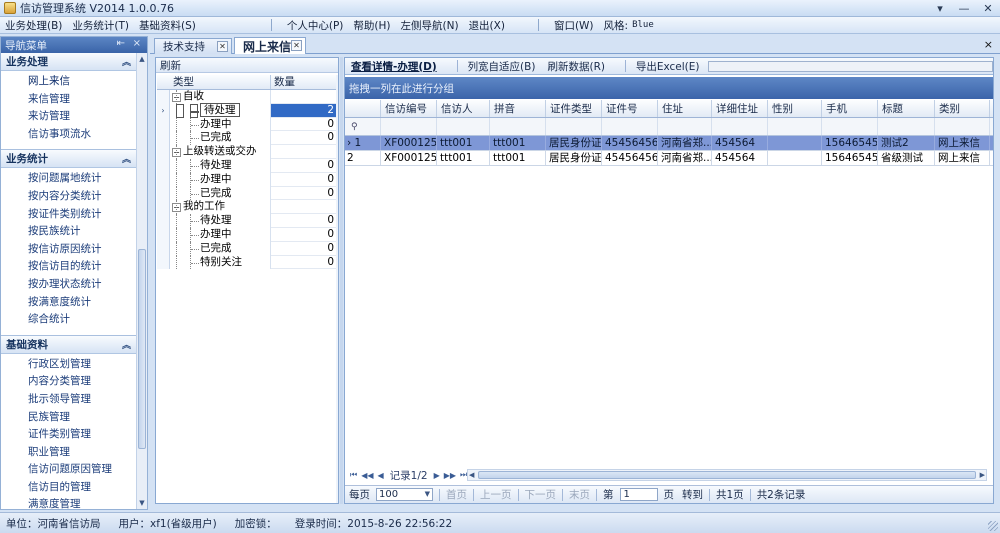 The height and width of the screenshot is (533, 1000). Describe the element at coordinates (100, 25) in the screenshot. I see `menu-statistics: 业务统计(T)` at that location.